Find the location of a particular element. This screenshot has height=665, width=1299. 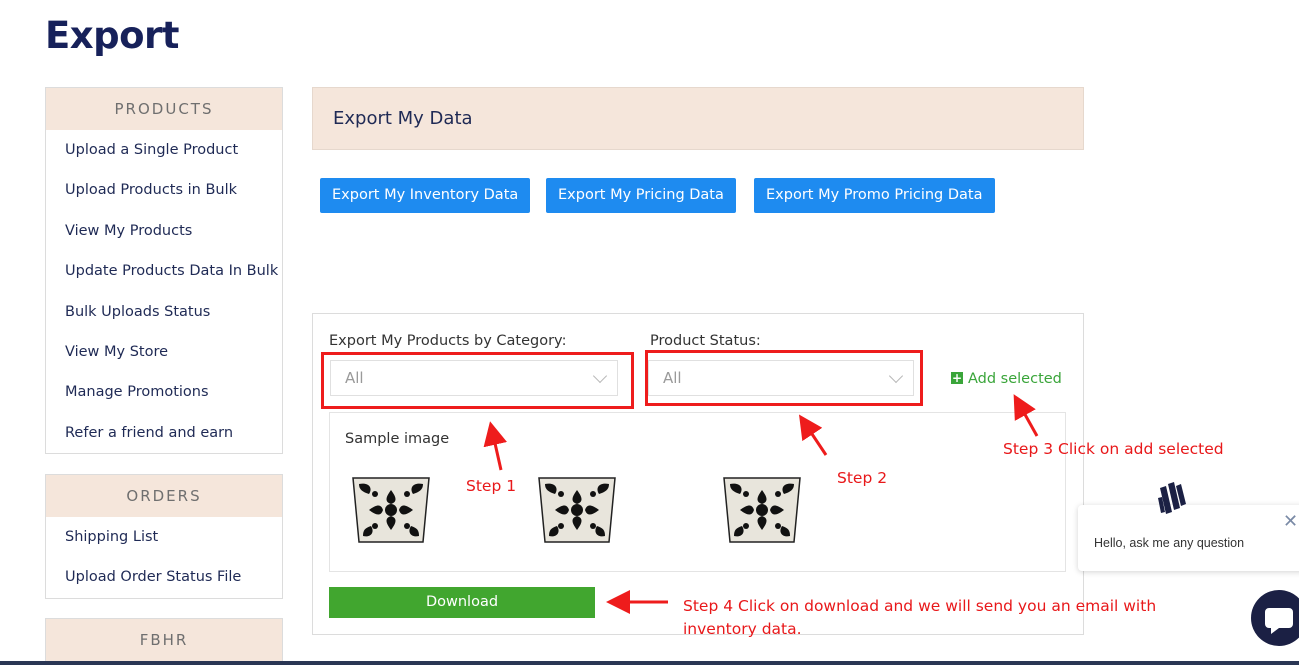

chat-icon is located at coordinates (1279, 621).